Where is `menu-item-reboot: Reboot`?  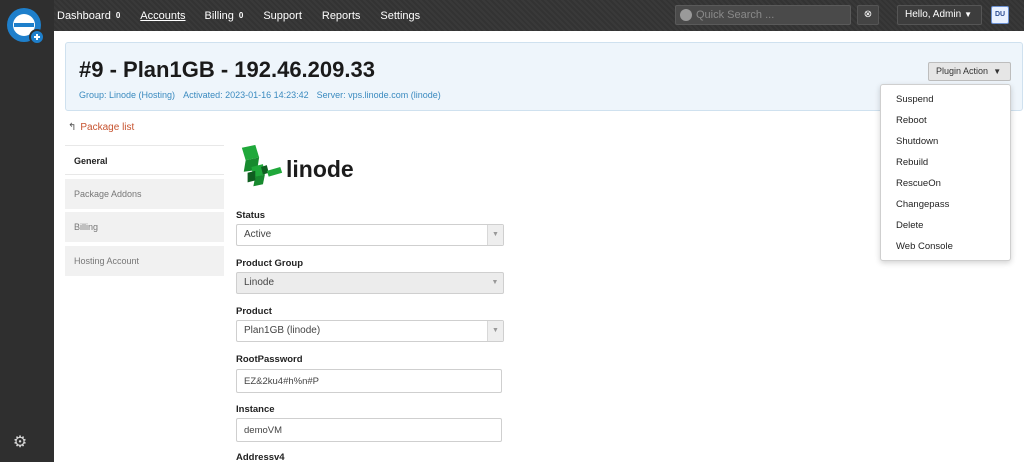
menu-item-reboot: Reboot is located at coordinates (945, 122).